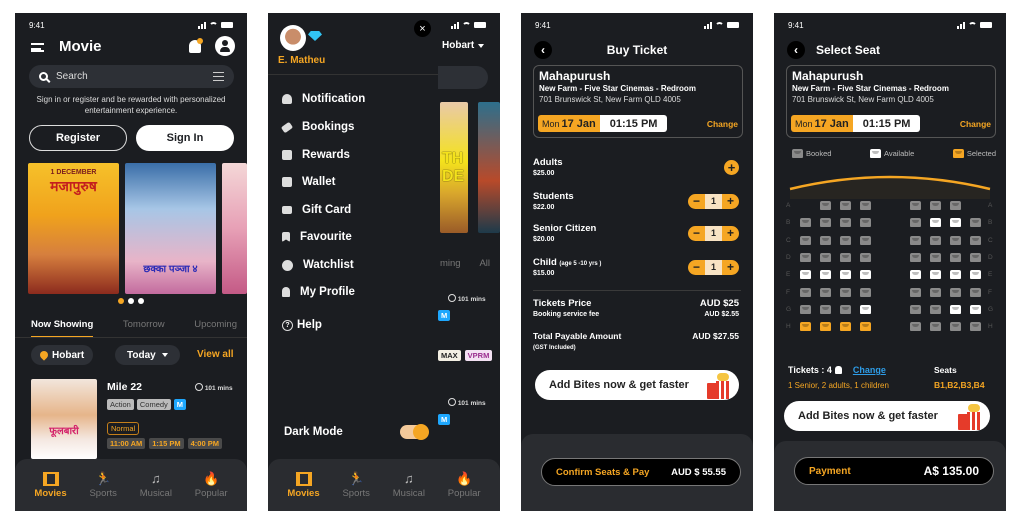  Describe the element at coordinates (62, 328) in the screenshot. I see `tab-now-showing: Now Showing` at that location.